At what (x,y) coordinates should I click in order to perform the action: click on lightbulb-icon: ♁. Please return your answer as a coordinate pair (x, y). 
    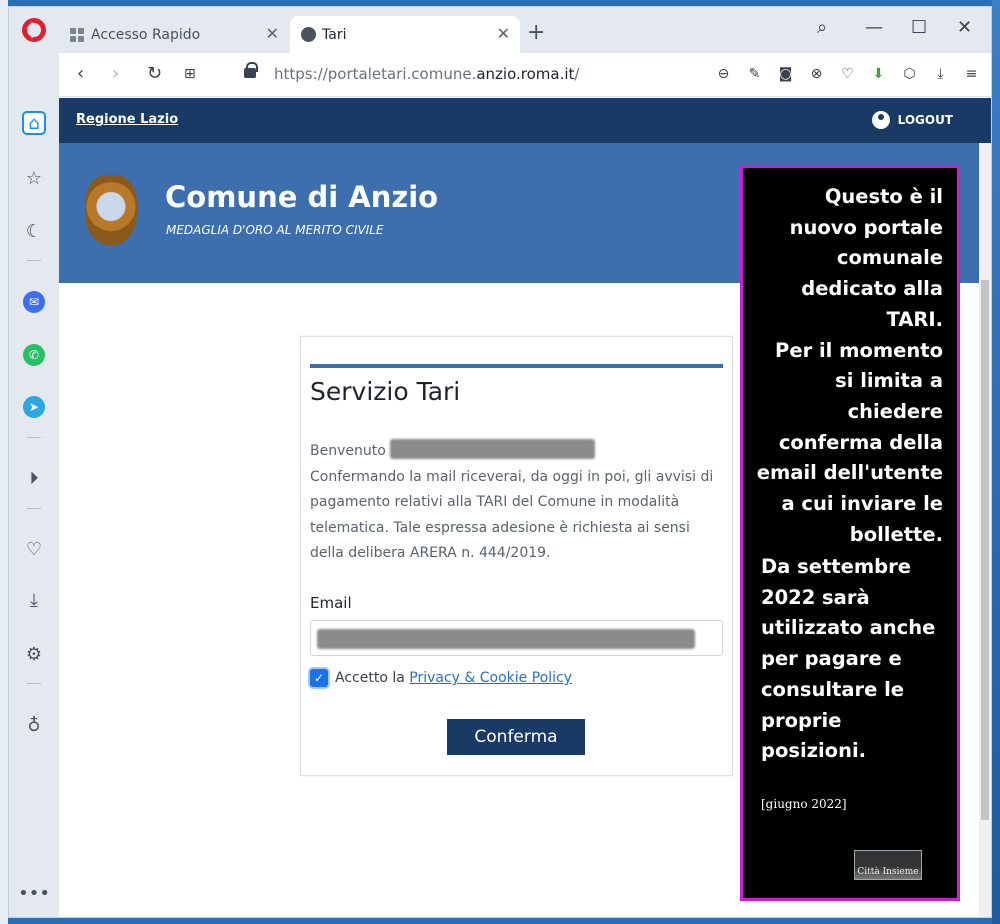
    Looking at the image, I should click on (34, 725).